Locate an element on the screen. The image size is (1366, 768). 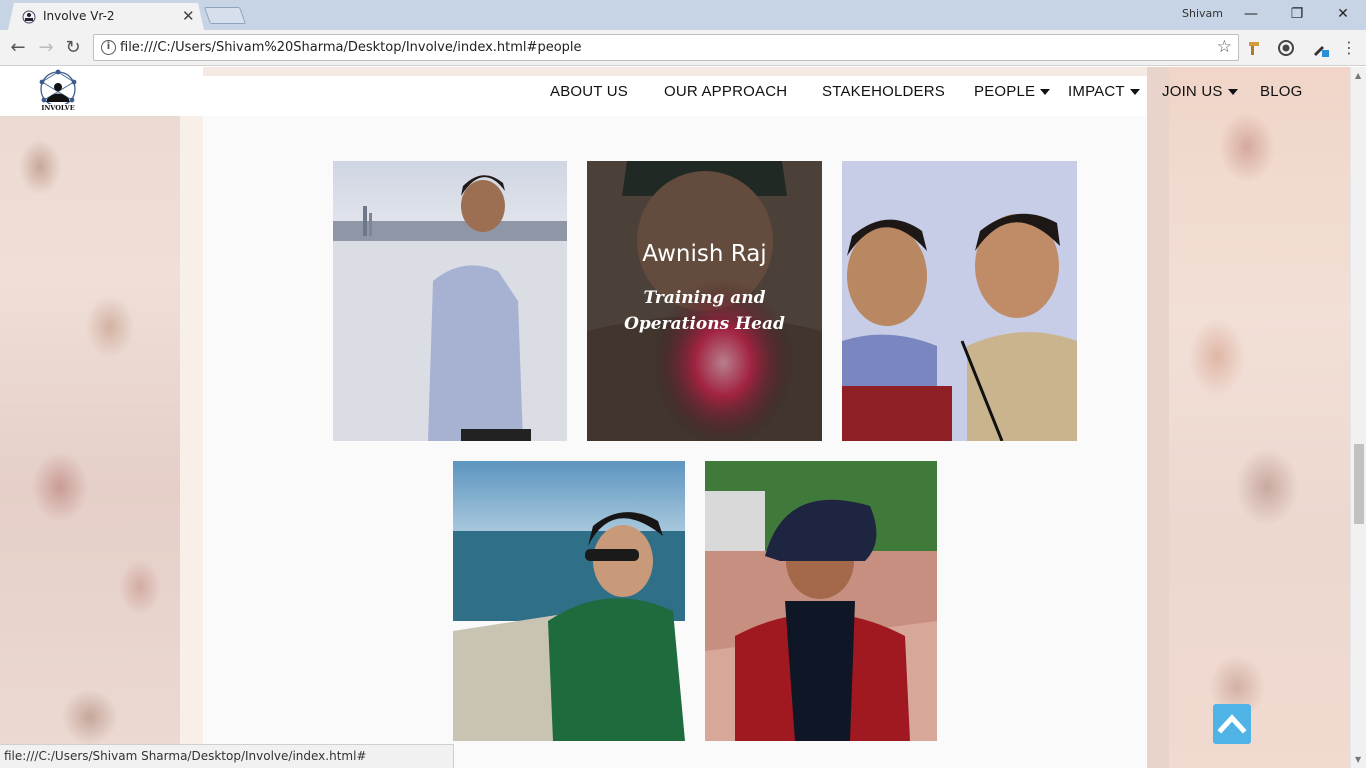
background-collage-right is located at coordinates (1248, 417).